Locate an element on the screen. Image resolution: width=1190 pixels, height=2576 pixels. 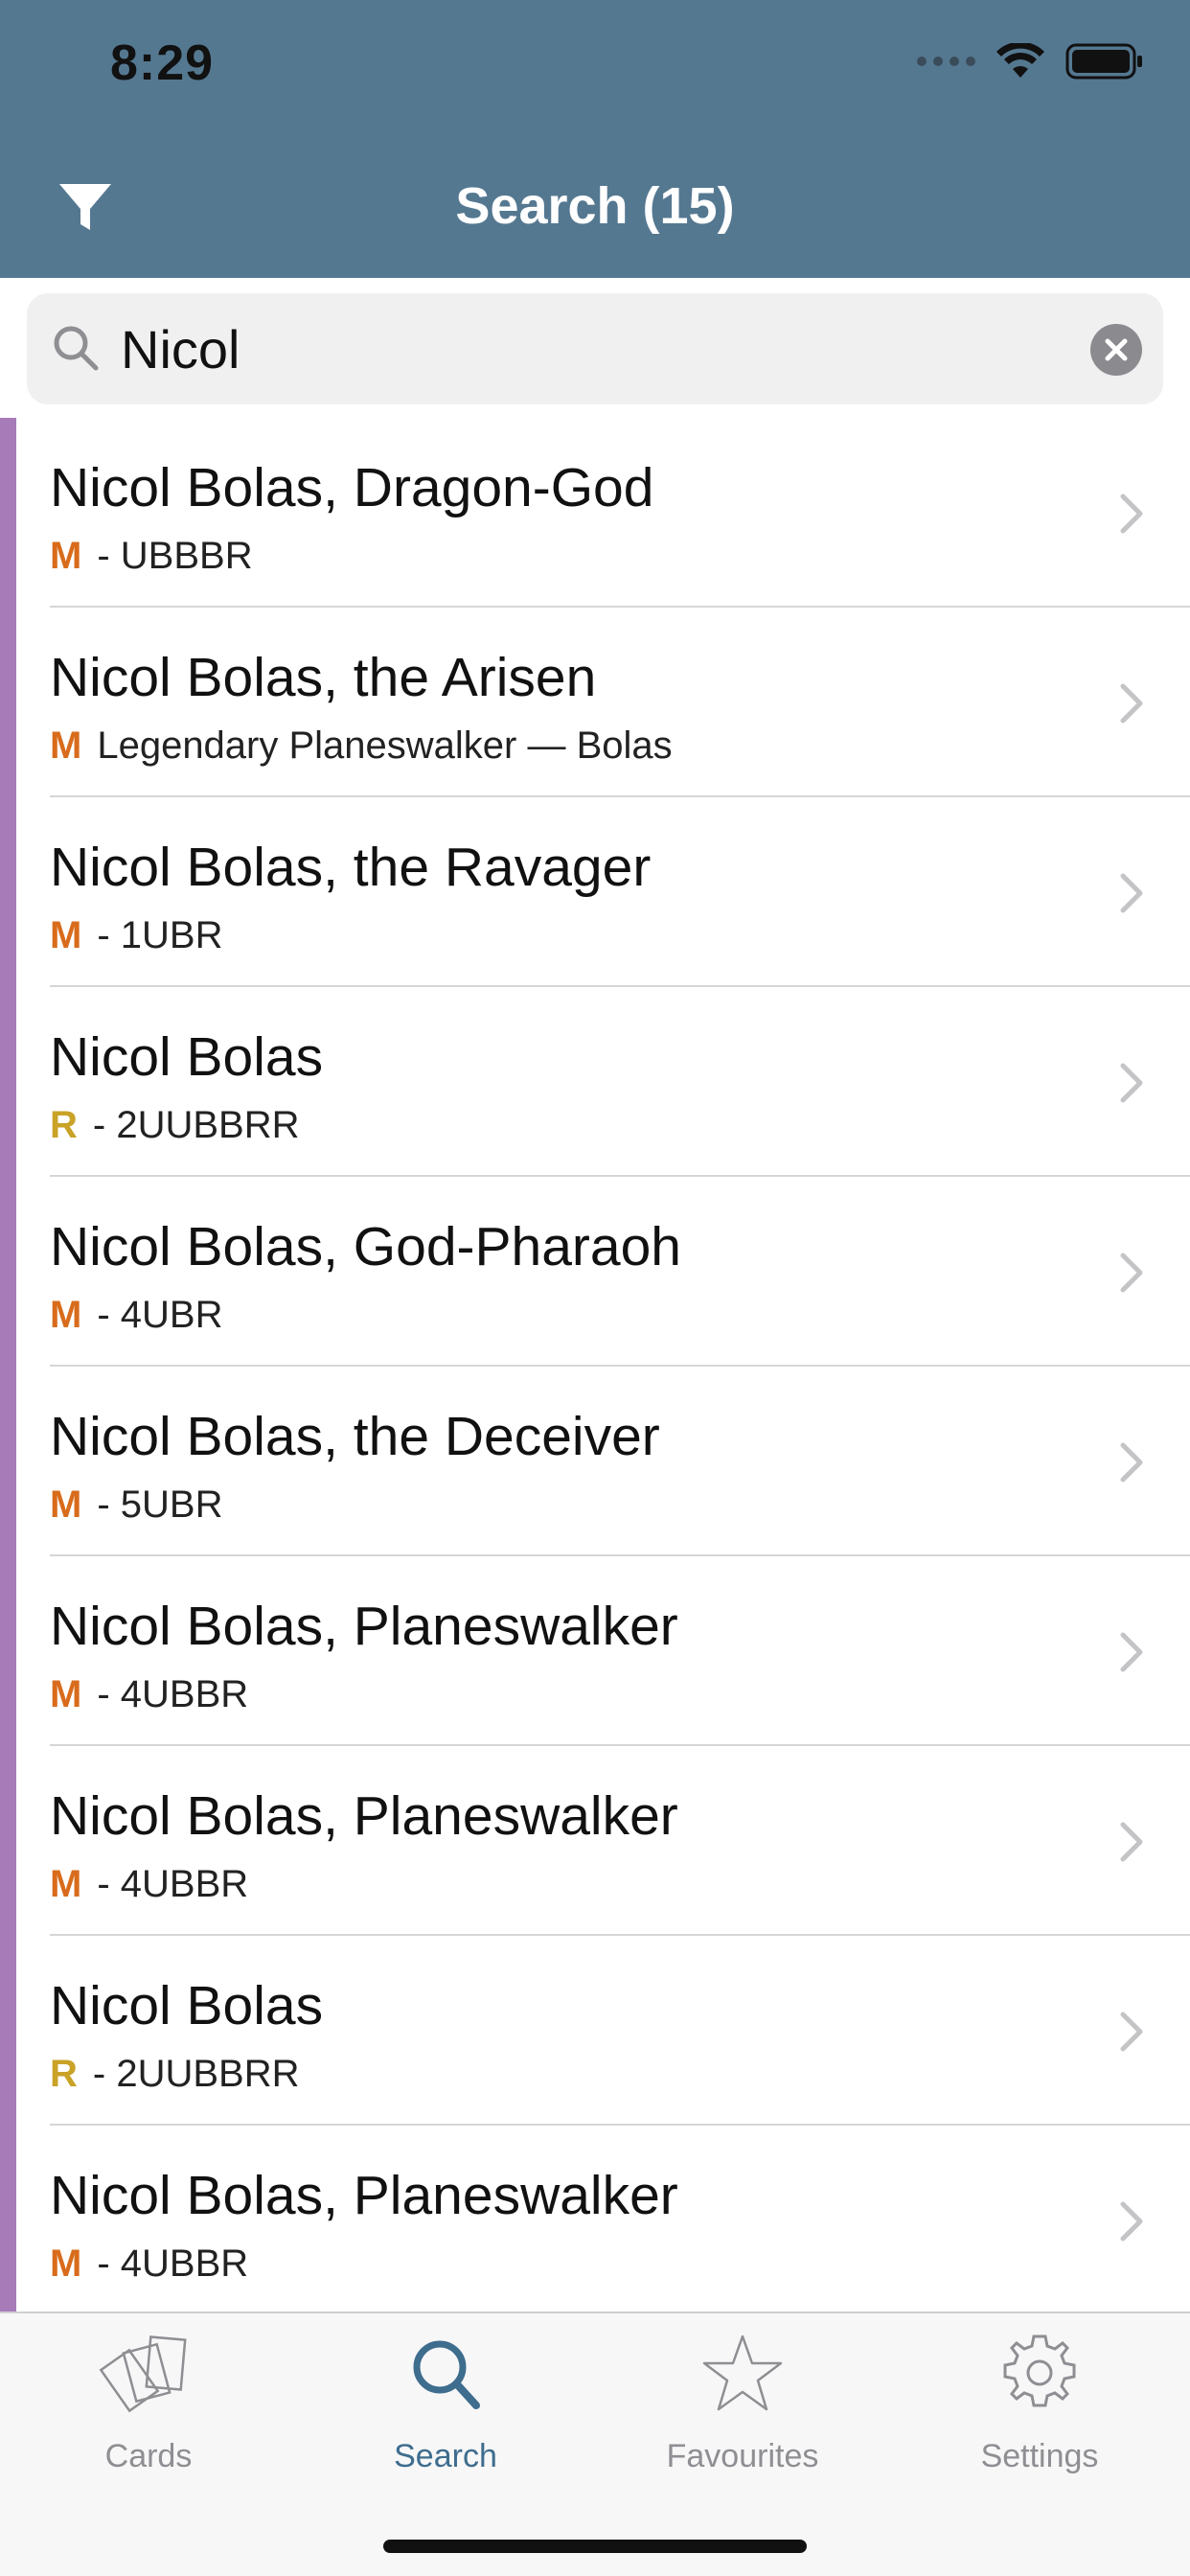
list-item: Nicol Bolas, Dragon-God M - UBBBR is located at coordinates (595, 513).